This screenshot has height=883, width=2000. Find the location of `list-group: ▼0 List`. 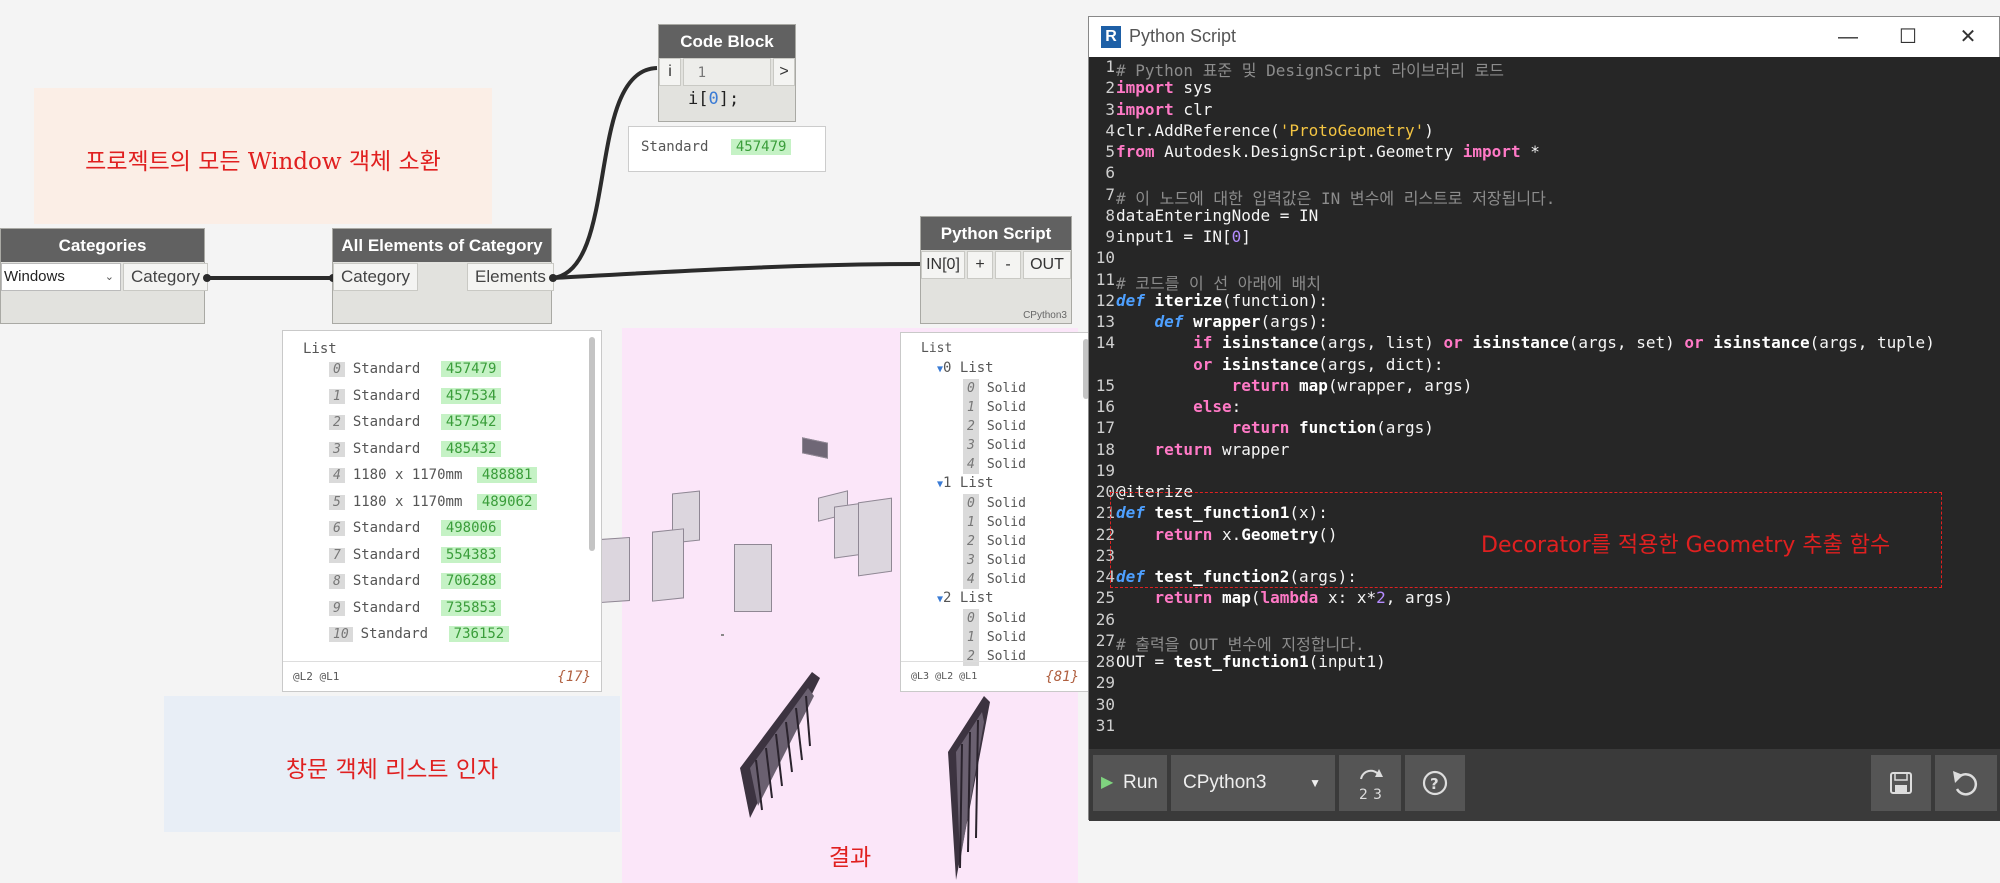

list-group: ▼0 List is located at coordinates (981, 369).